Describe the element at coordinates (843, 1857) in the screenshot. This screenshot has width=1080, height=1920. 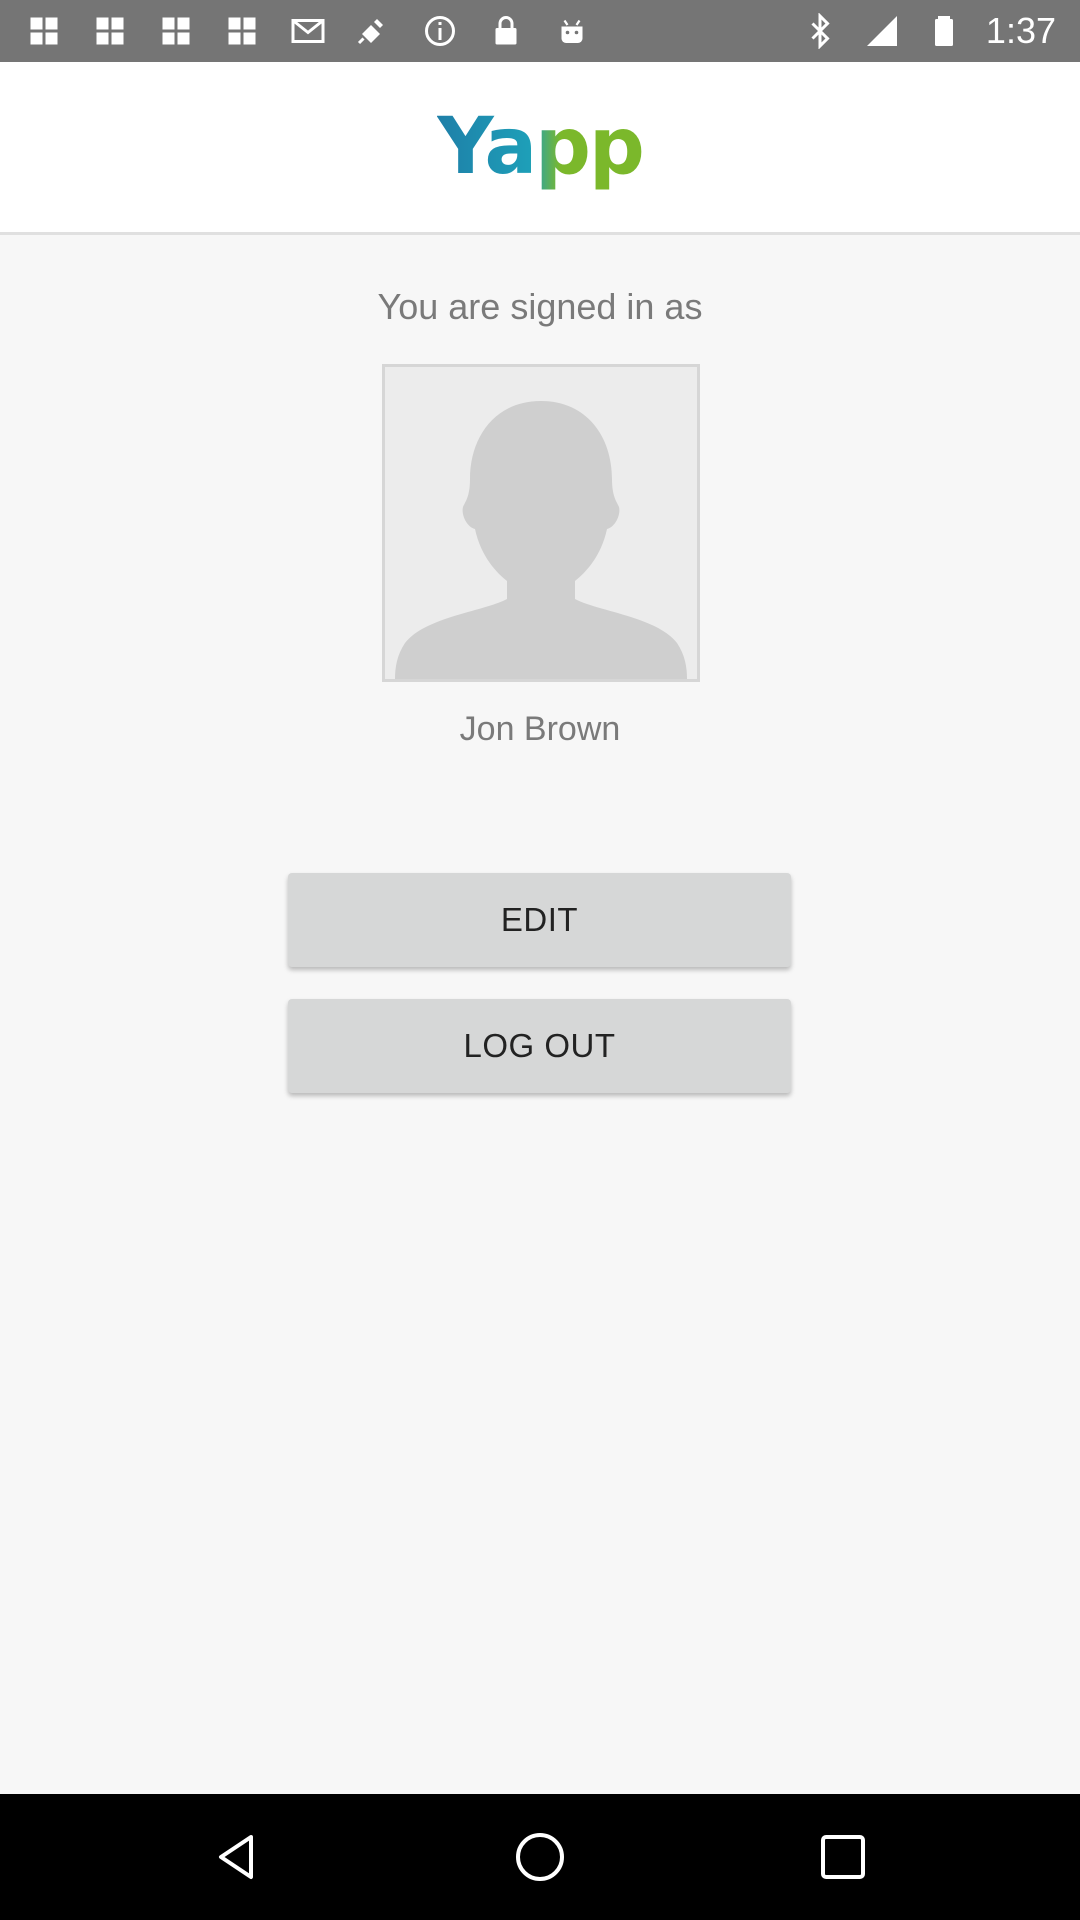
I see `recents-icon` at that location.